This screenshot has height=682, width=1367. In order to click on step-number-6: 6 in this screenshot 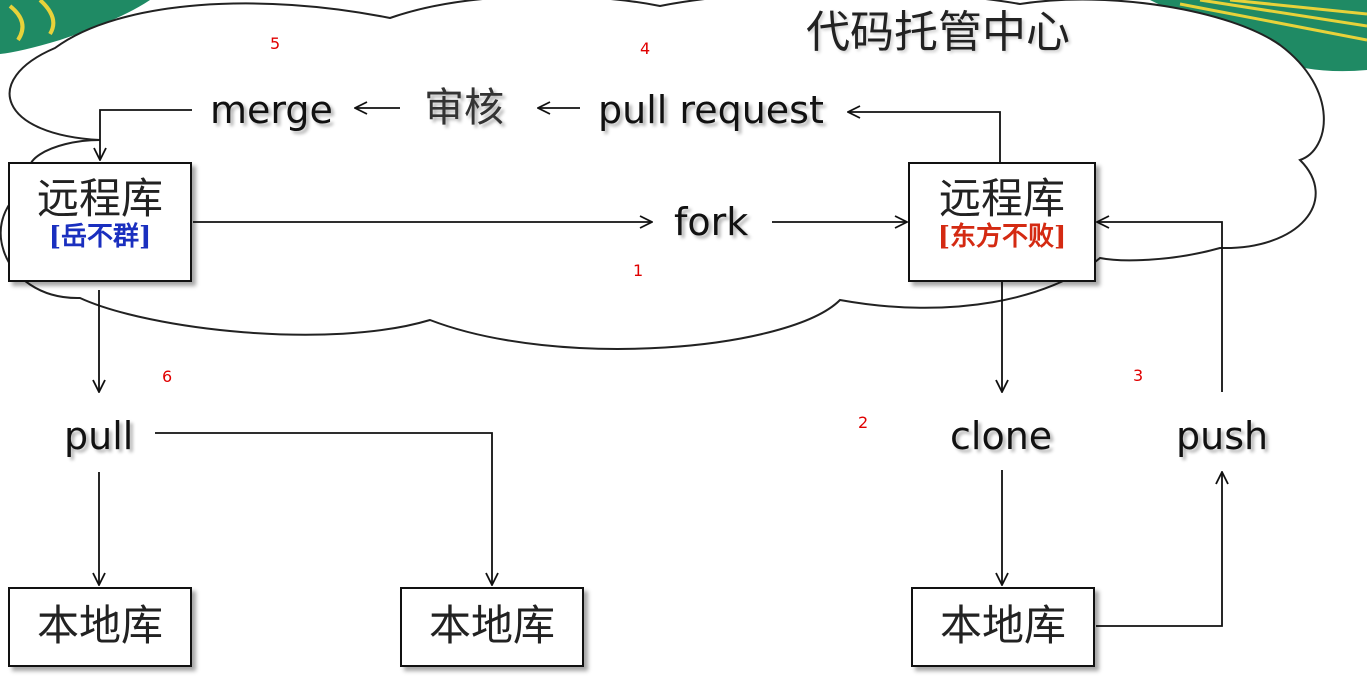, I will do `click(167, 376)`.